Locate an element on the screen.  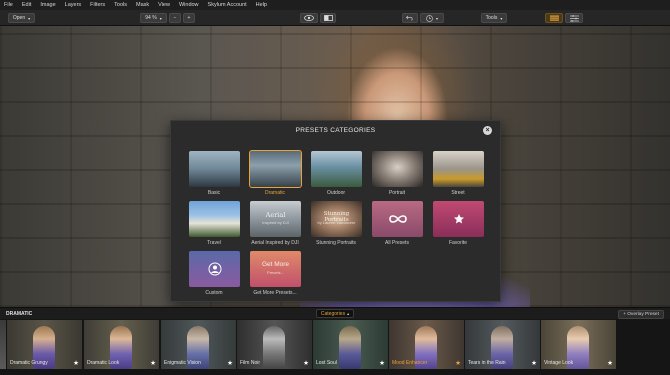
zoom-select: 94 % ▾ is located at coordinates (153, 18).